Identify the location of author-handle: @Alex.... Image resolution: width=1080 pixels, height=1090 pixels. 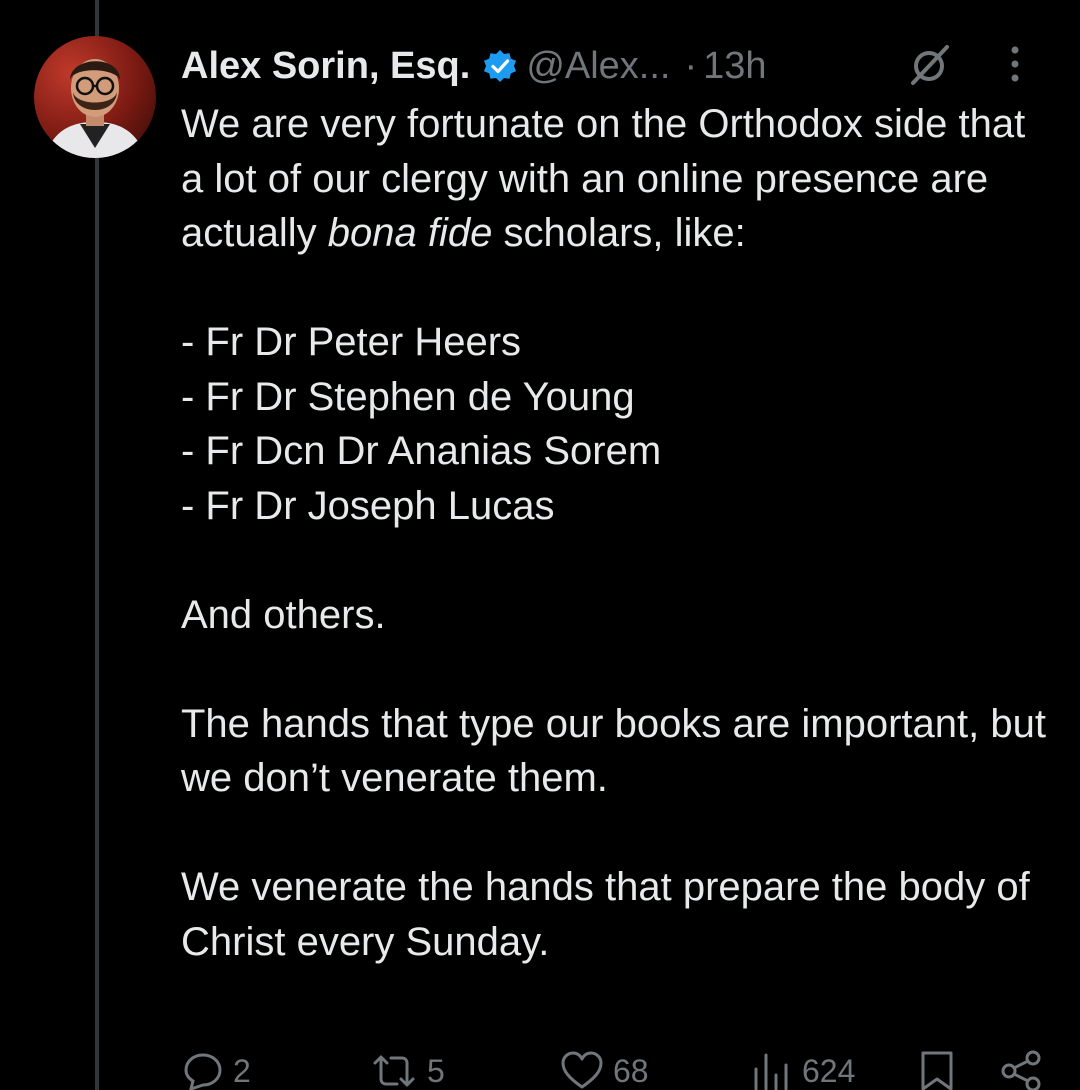
(598, 66).